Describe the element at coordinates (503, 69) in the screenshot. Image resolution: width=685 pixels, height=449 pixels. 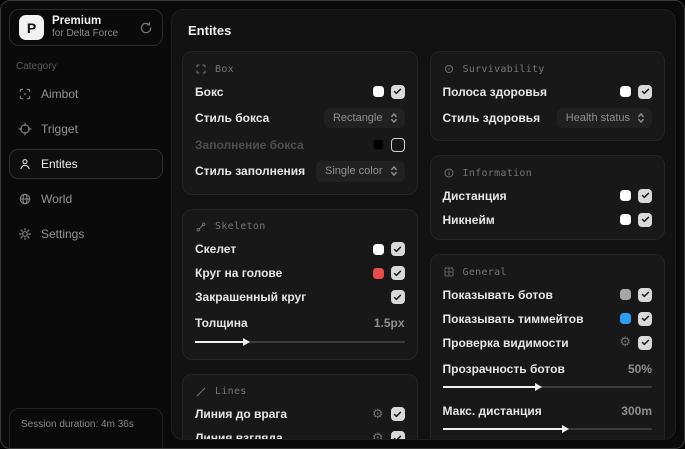
I see `panel-title: Survivability` at that location.